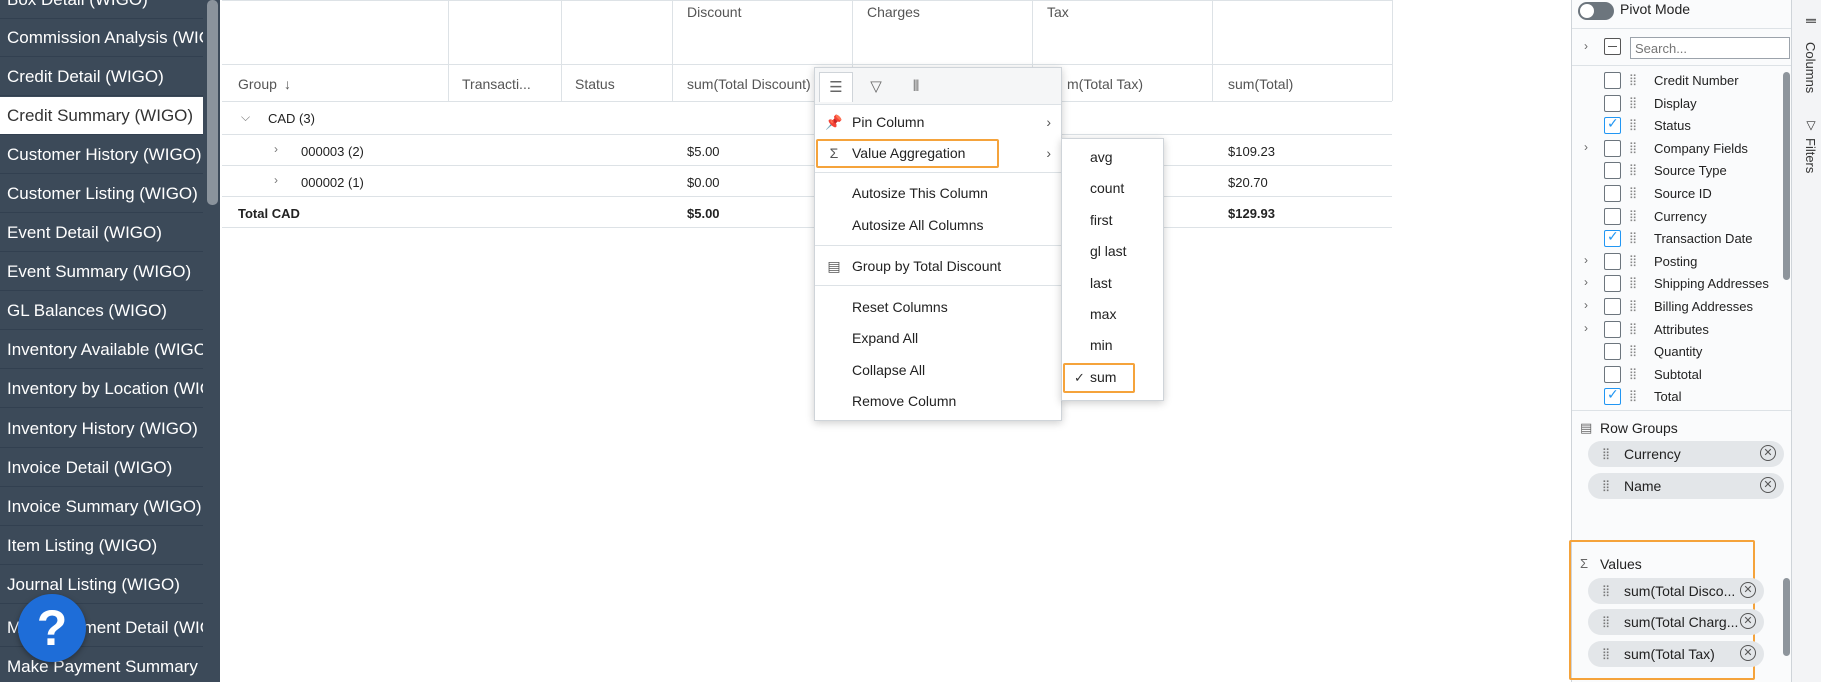 This screenshot has width=1821, height=682. What do you see at coordinates (212, 102) in the screenshot?
I see `sidebar-scrollbar` at bounding box center [212, 102].